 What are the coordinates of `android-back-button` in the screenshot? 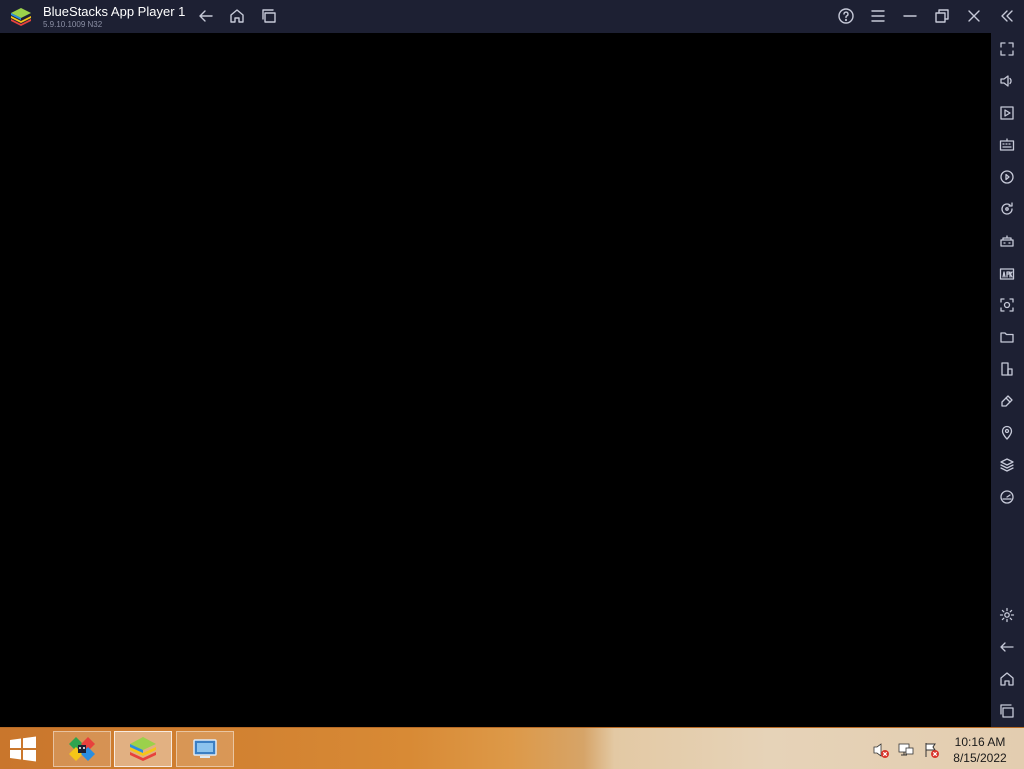 It's located at (1007, 647).